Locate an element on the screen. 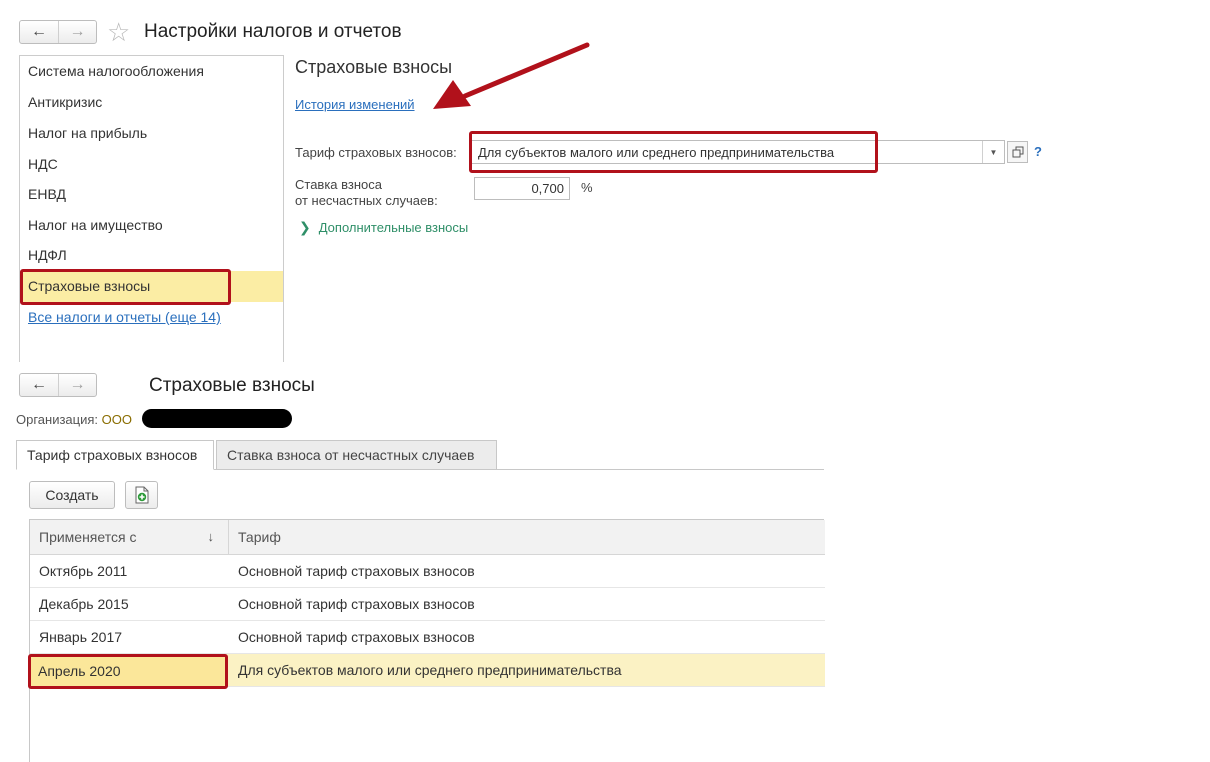 The image size is (1210, 762). tab-accident-rate: Ставка взноса от несчастных случаев is located at coordinates (356, 455).